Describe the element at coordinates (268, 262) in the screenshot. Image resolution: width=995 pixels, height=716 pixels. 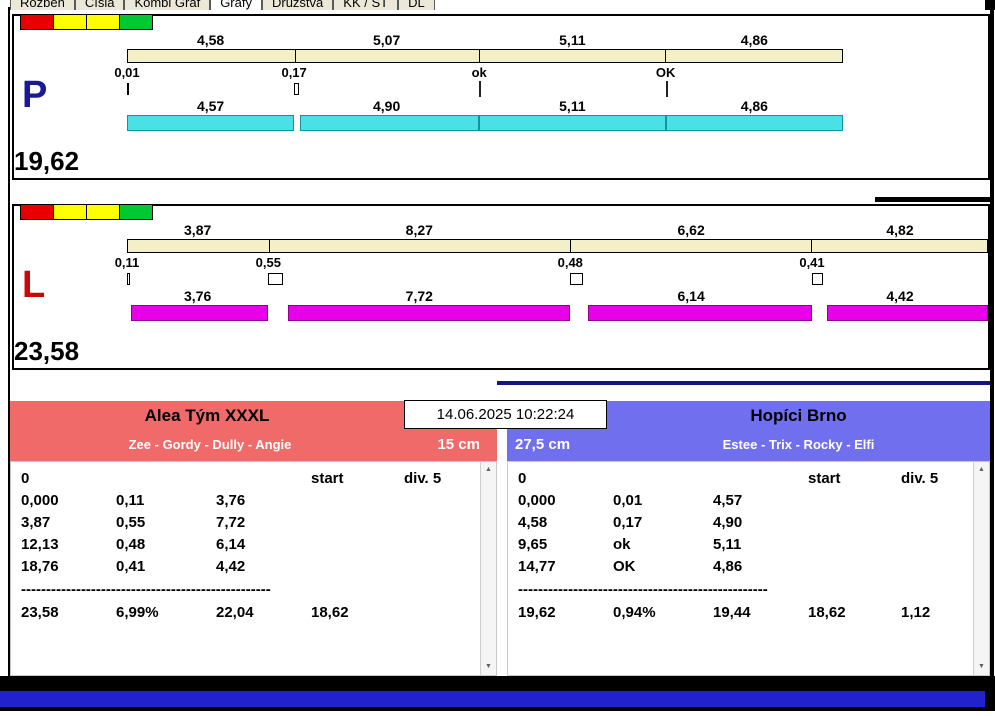
I see `change-label: 0,55` at that location.